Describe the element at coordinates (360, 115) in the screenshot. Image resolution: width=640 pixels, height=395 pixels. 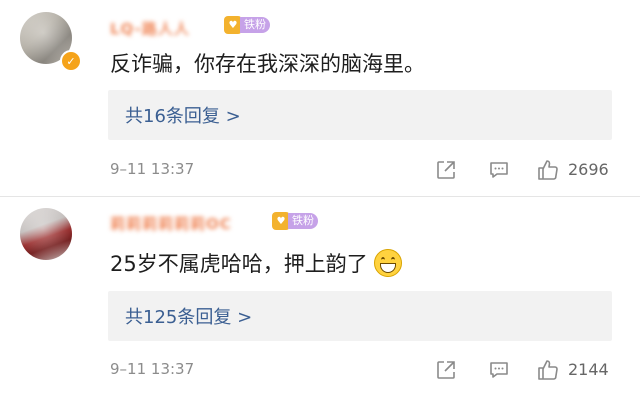
I see `replies-box: 共16条回复 >` at that location.